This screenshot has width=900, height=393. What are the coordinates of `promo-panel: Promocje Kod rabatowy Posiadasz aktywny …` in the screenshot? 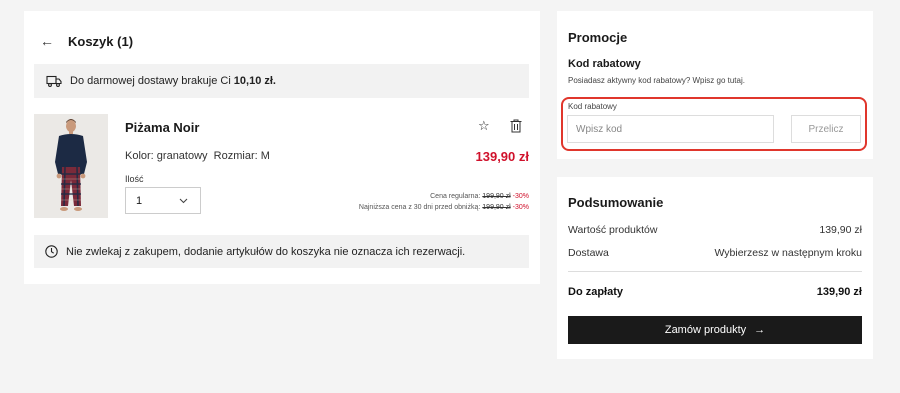 It's located at (715, 85).